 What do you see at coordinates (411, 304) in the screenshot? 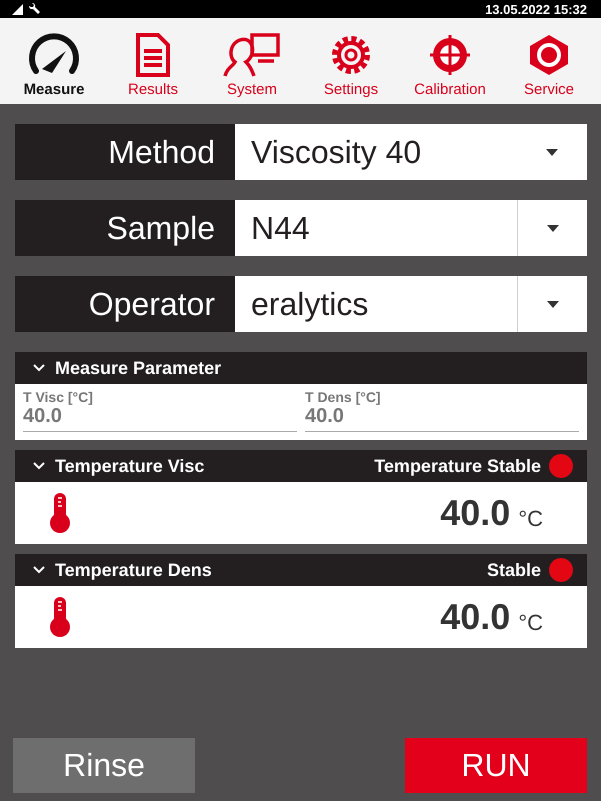
I see `selector-dropdown: eralytics` at bounding box center [411, 304].